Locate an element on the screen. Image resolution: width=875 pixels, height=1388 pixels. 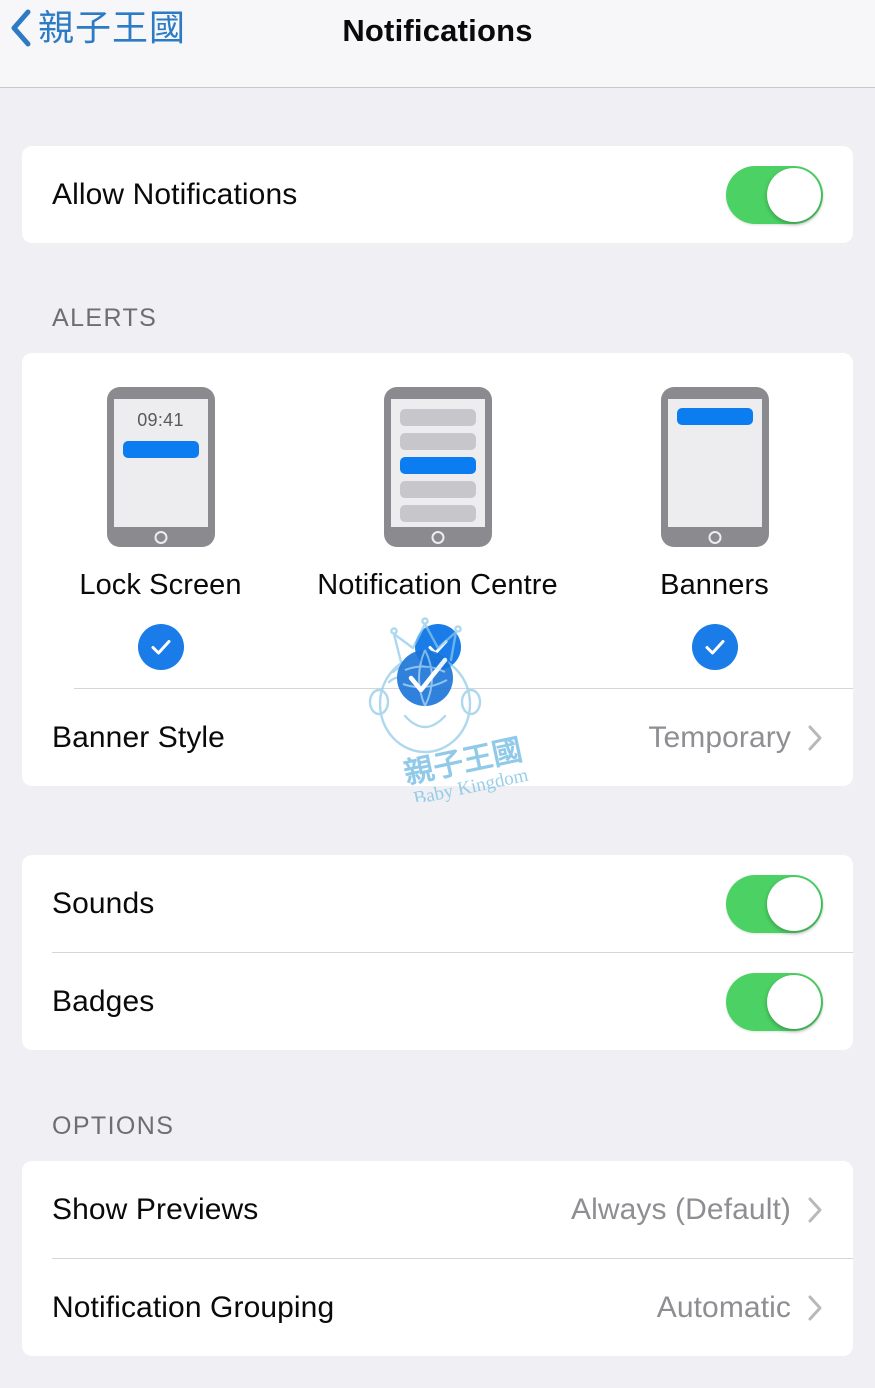
allow-notifications-label: Allow Notifications is located at coordinates (175, 194).